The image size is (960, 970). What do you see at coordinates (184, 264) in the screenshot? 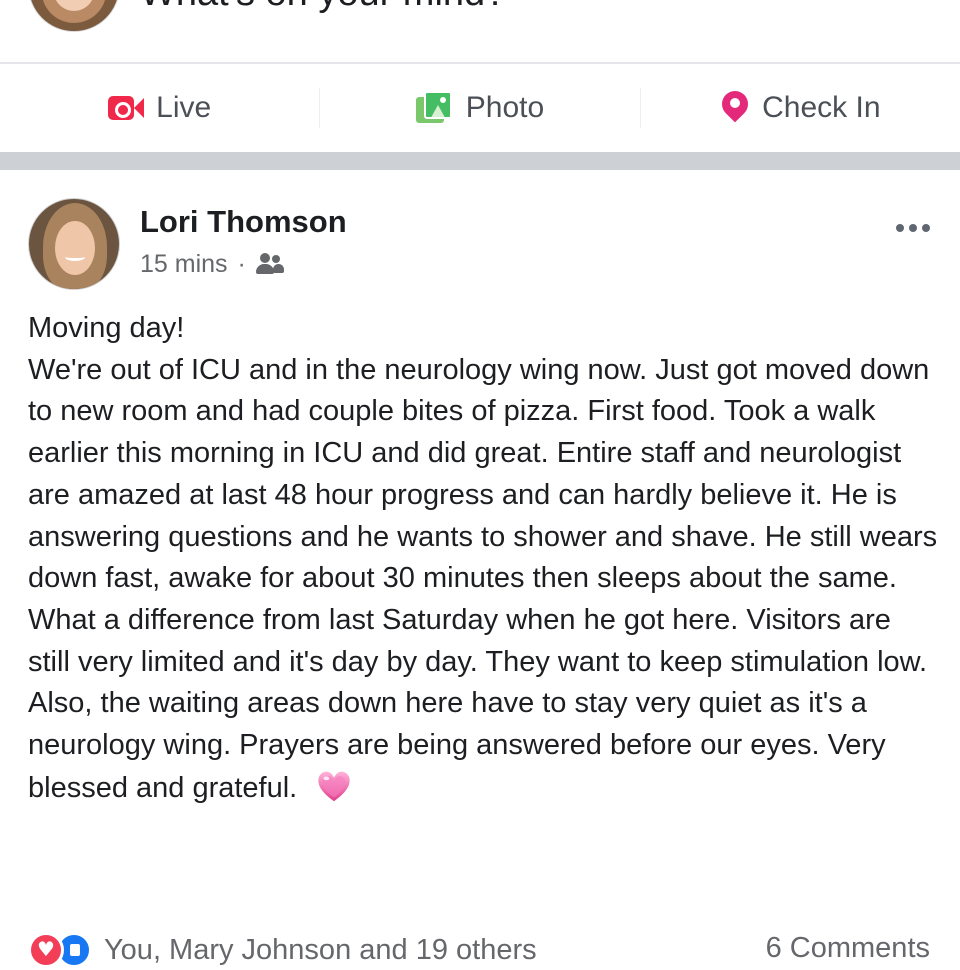
I see `post-timestamp: 15 mins` at bounding box center [184, 264].